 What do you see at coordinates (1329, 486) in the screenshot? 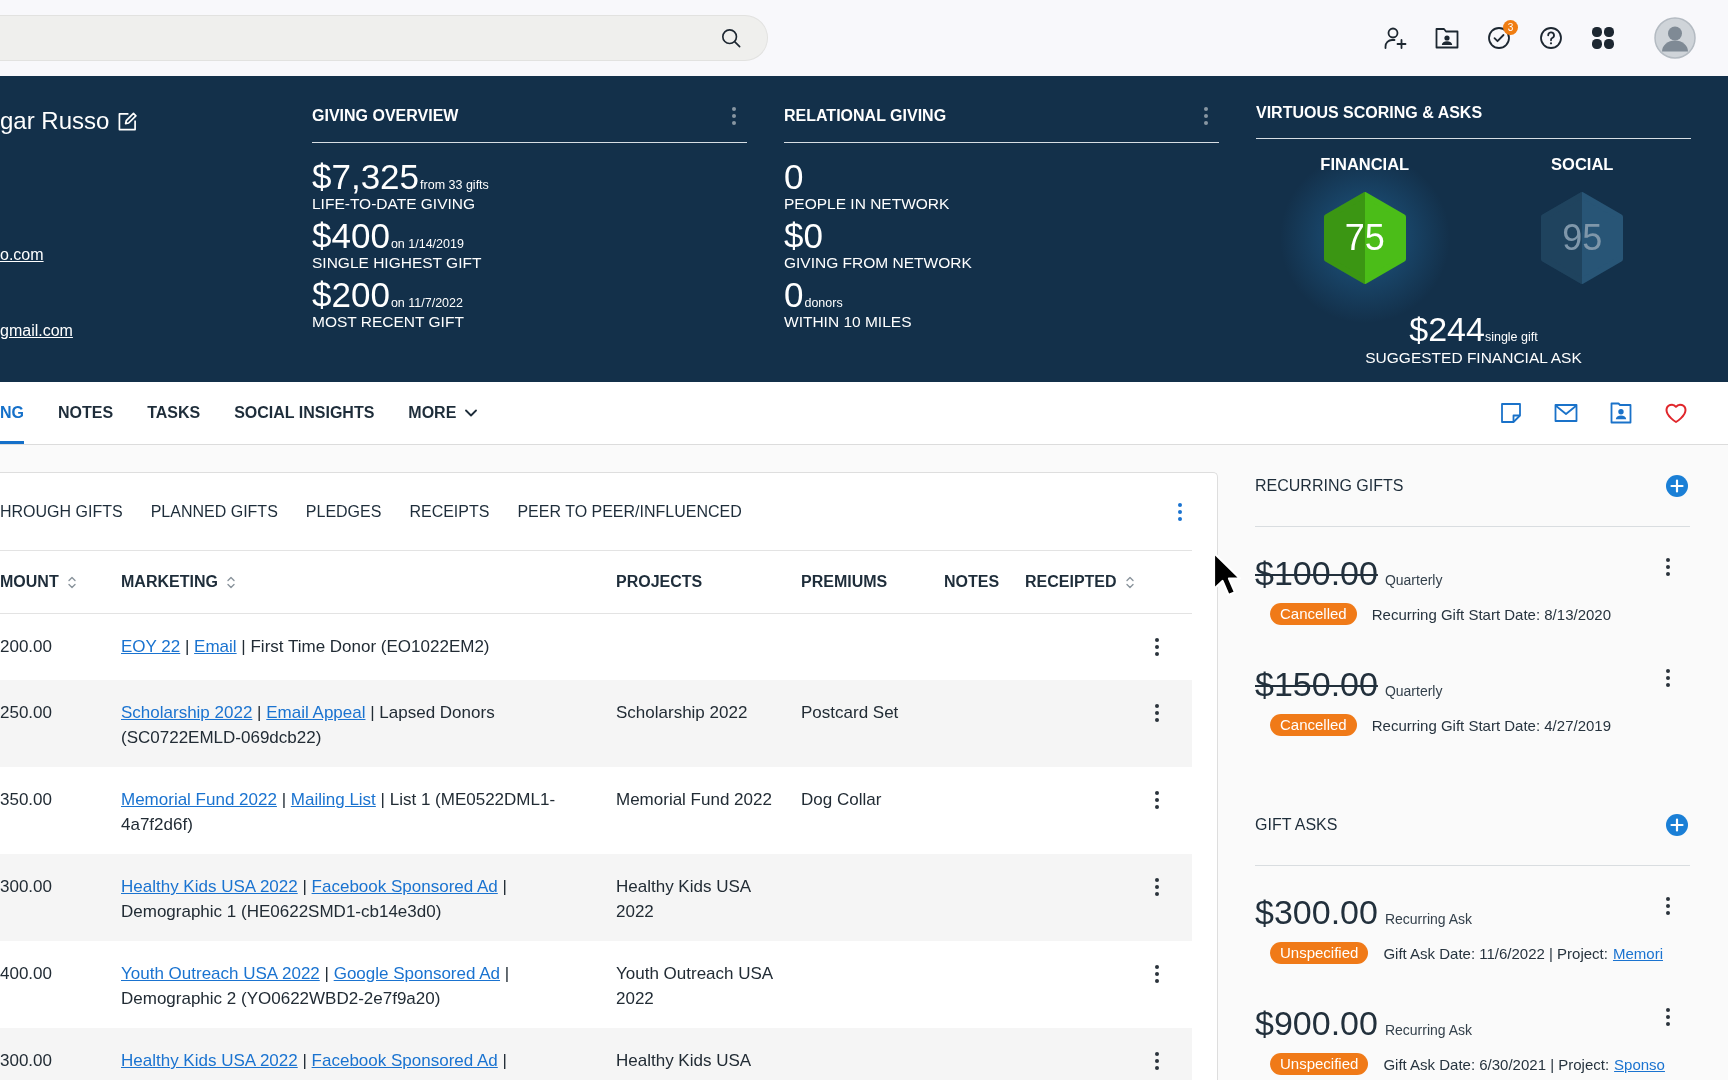
I see `section-title: RECURRING GIFTS` at bounding box center [1329, 486].